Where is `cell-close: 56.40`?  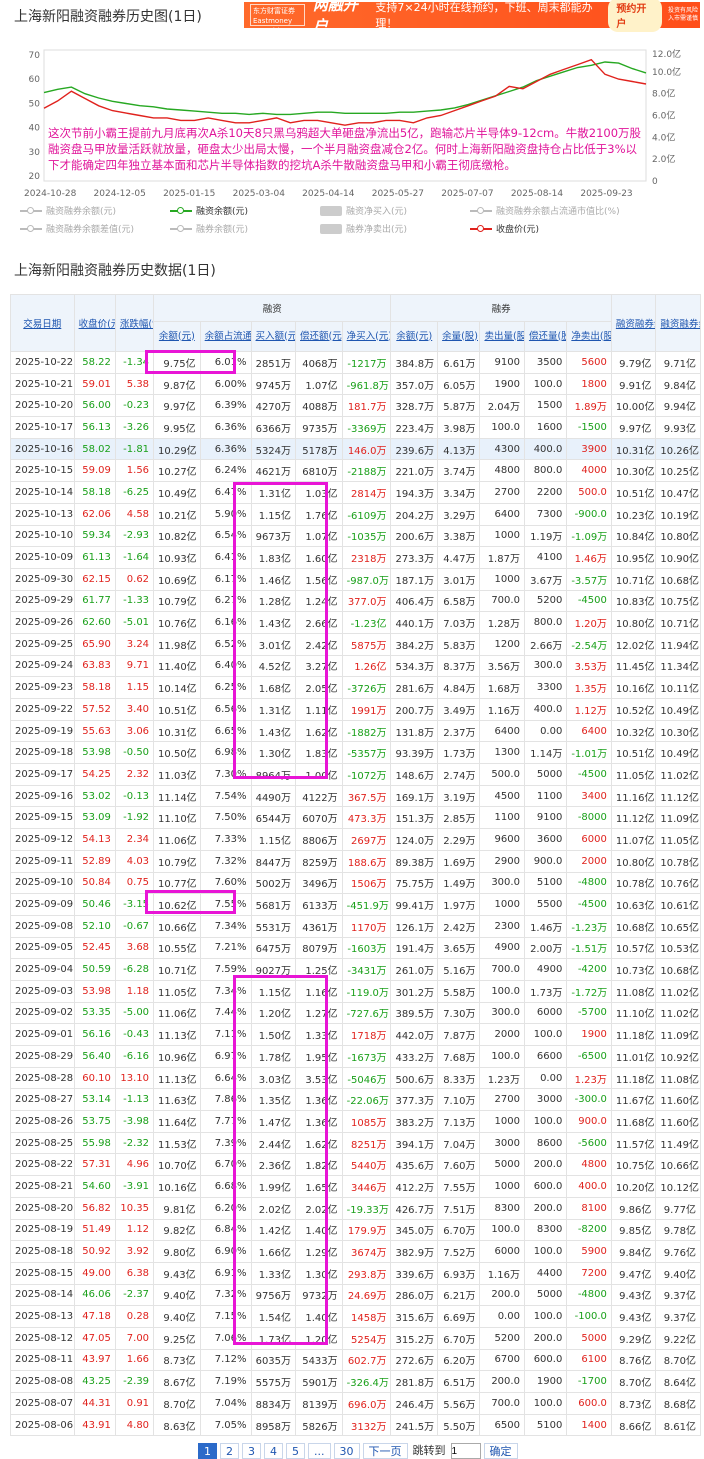 cell-close: 56.40 is located at coordinates (94, 1056).